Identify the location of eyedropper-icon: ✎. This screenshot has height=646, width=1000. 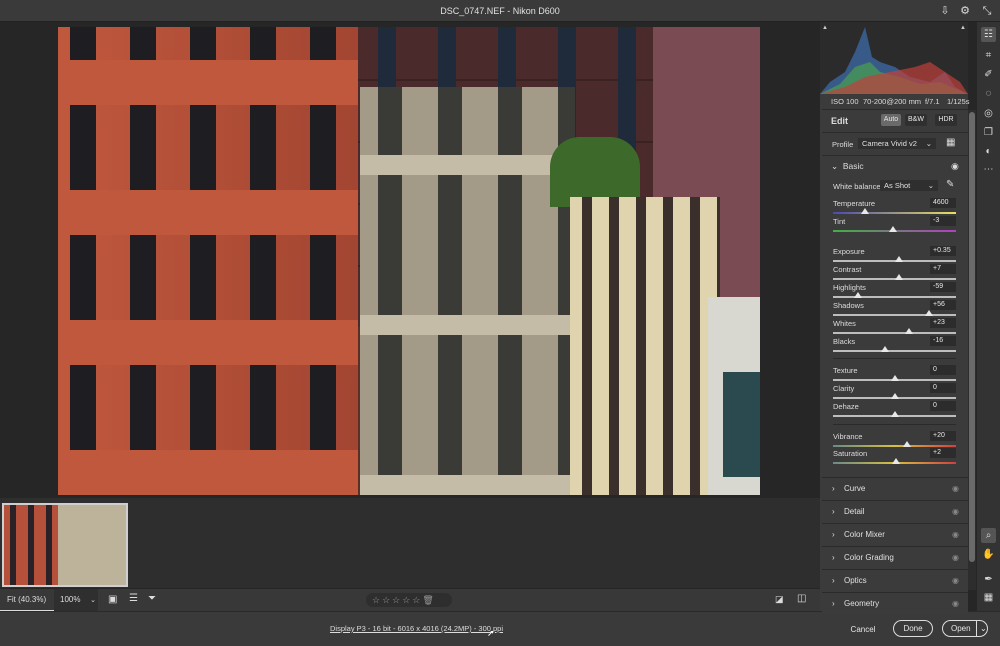
(950, 184).